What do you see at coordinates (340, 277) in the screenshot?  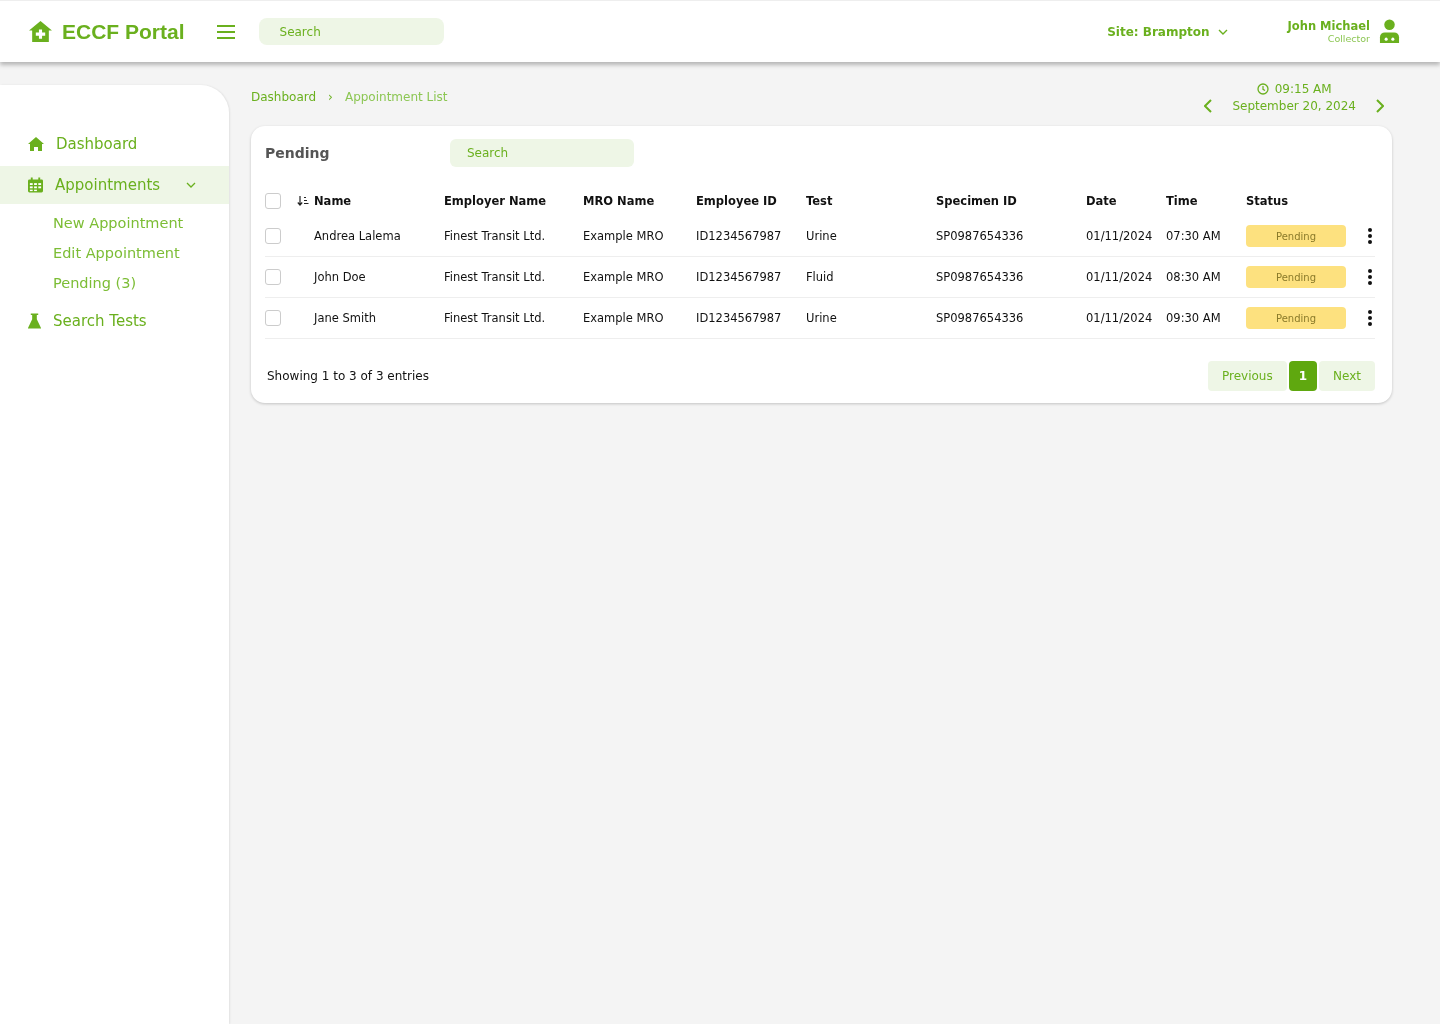 I see `table-cell-text: John Doe` at bounding box center [340, 277].